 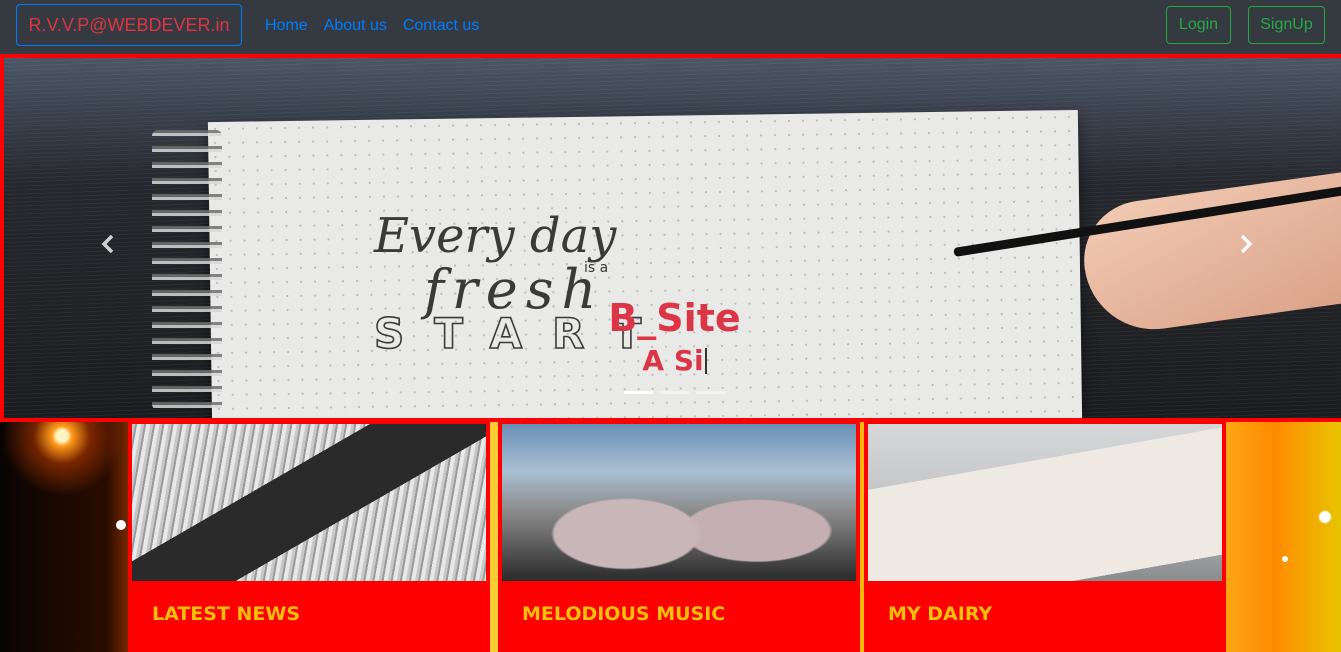 I want to click on carousel-caption-title: B_Site, so click(x=674, y=318).